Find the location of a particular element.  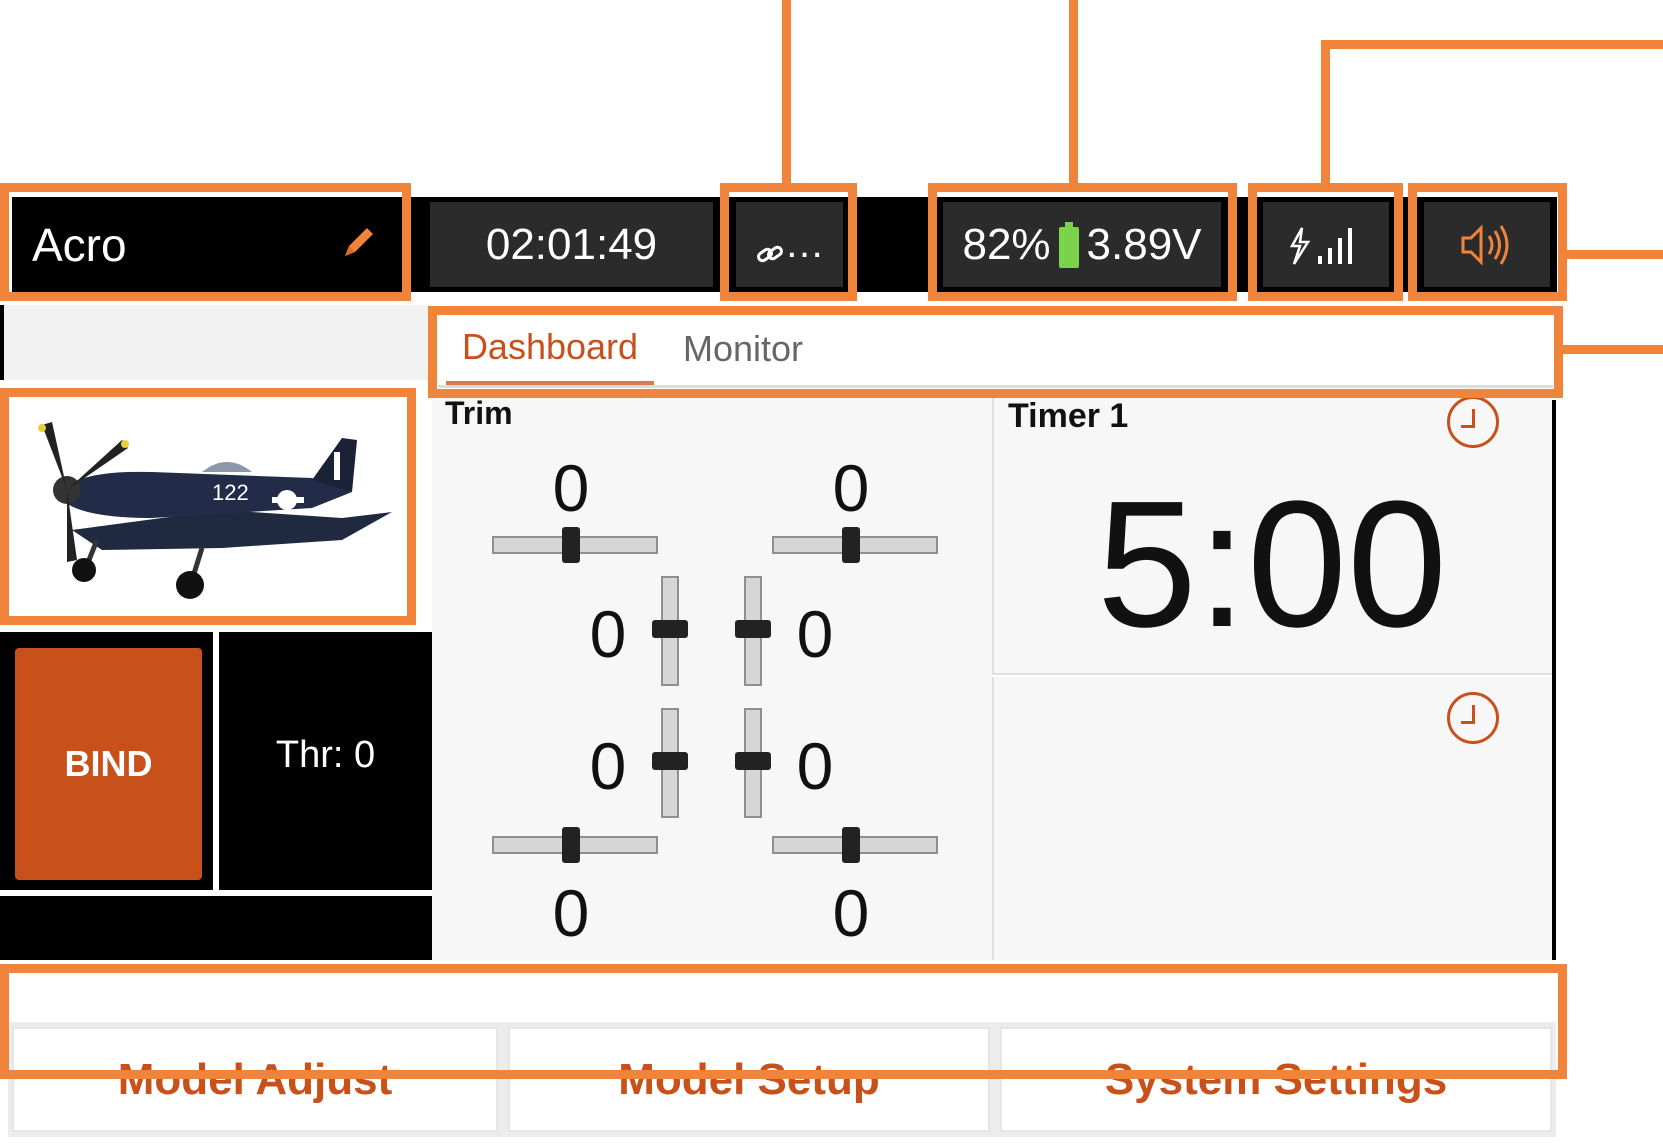

callout-model-name is located at coordinates (205, 242).